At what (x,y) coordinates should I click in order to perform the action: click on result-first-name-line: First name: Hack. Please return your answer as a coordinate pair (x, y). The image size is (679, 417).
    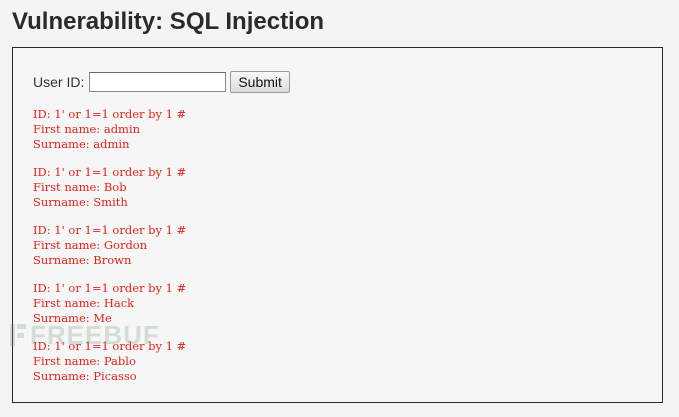
    Looking at the image, I should click on (84, 303).